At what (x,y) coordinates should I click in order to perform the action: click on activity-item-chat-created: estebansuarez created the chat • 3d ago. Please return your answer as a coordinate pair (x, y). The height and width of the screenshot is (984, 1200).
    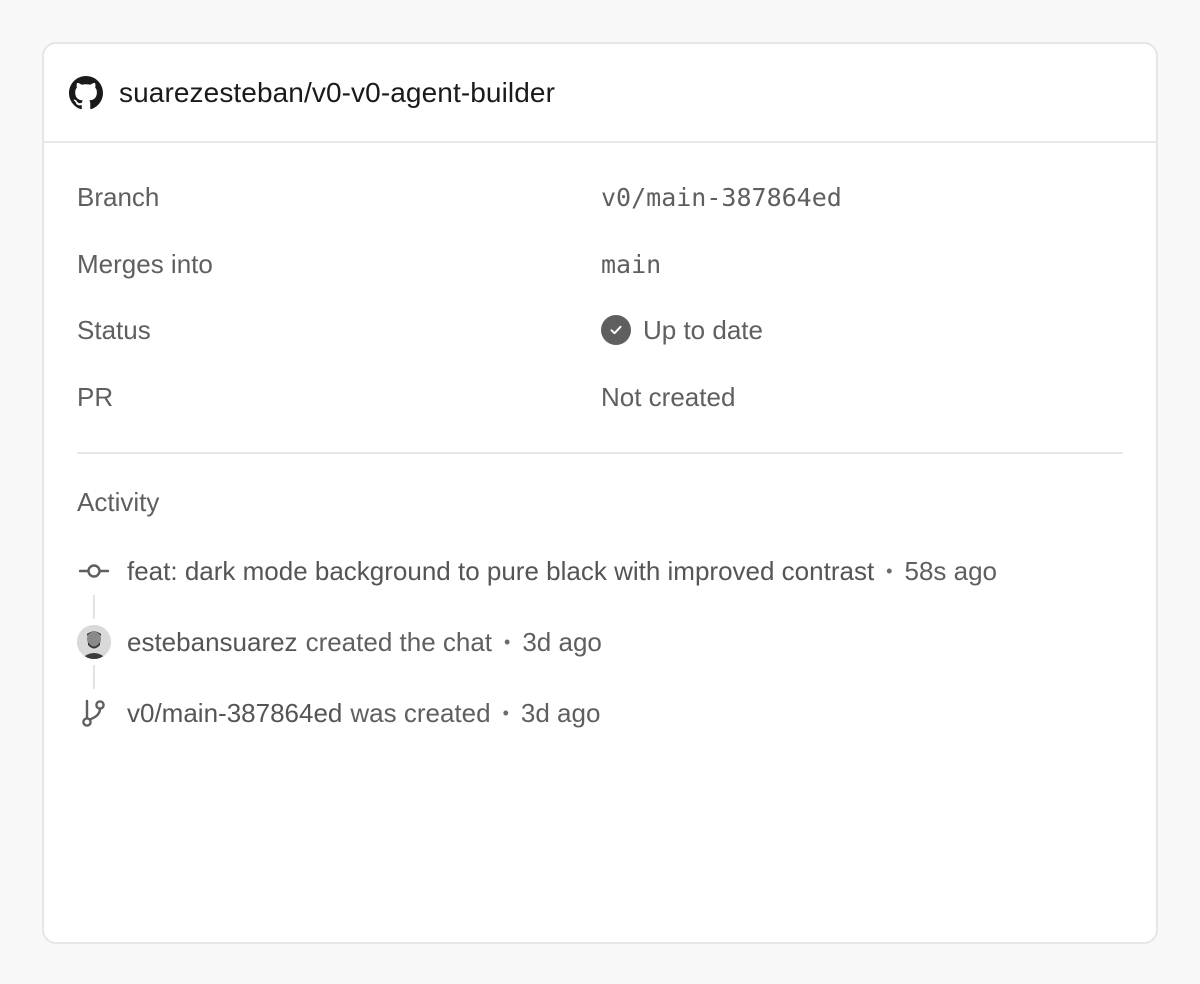
    Looking at the image, I should click on (600, 642).